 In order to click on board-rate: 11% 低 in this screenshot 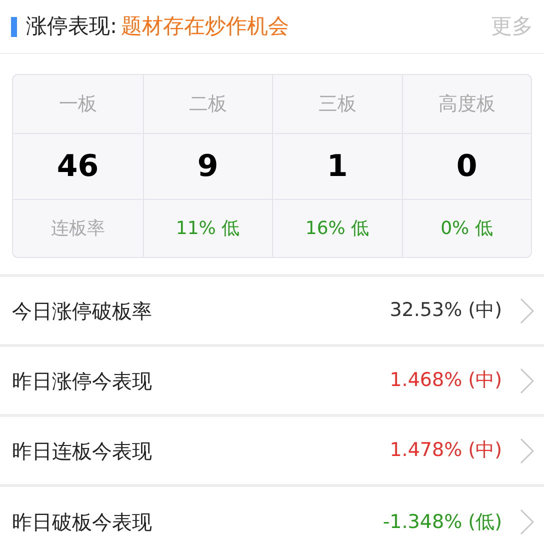, I will do `click(208, 229)`.